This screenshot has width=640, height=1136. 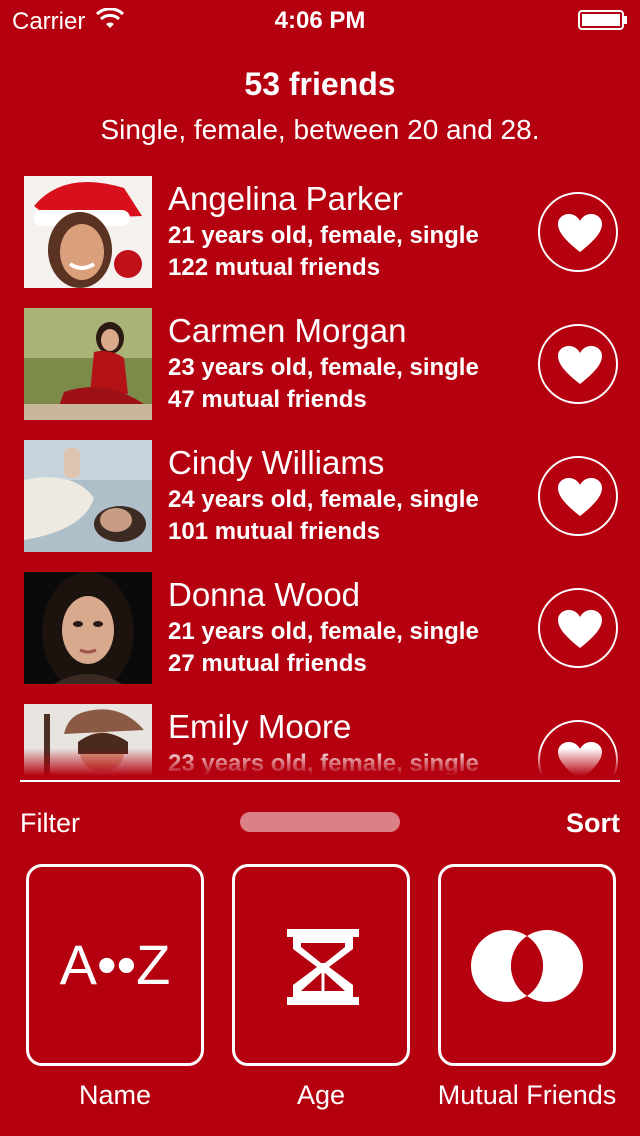 I want to click on sort-by-mutual-friends-button, so click(x=527, y=965).